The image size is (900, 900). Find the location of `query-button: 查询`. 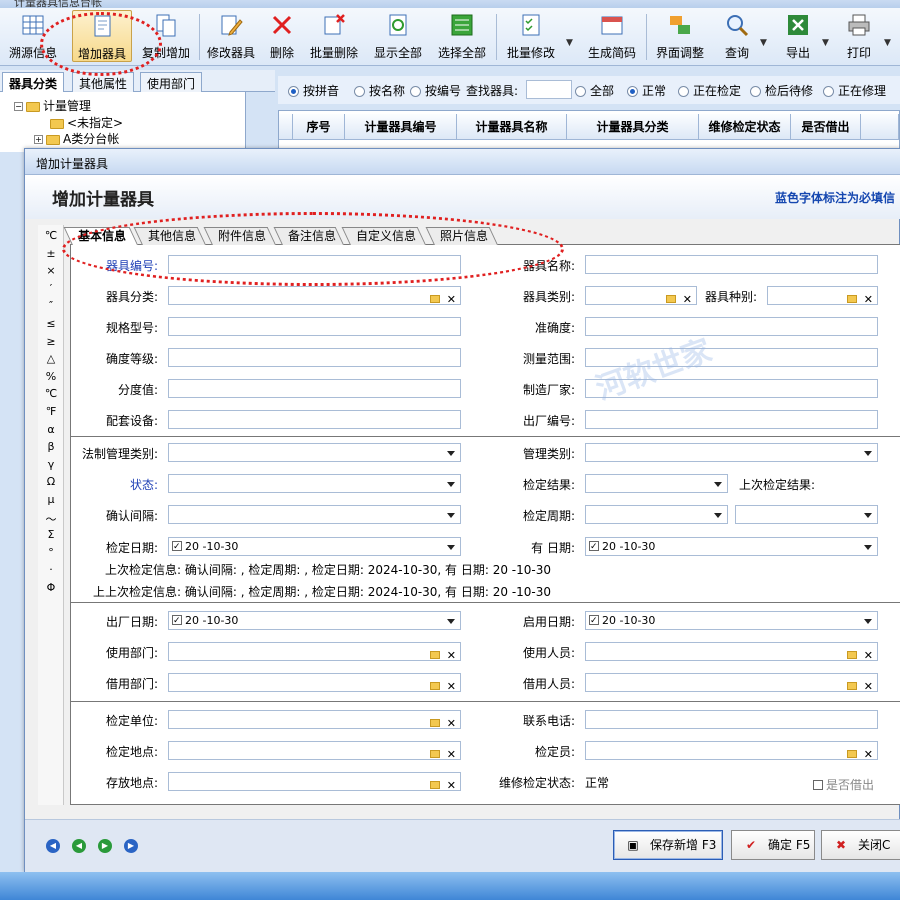

query-button: 查询 is located at coordinates (737, 36).